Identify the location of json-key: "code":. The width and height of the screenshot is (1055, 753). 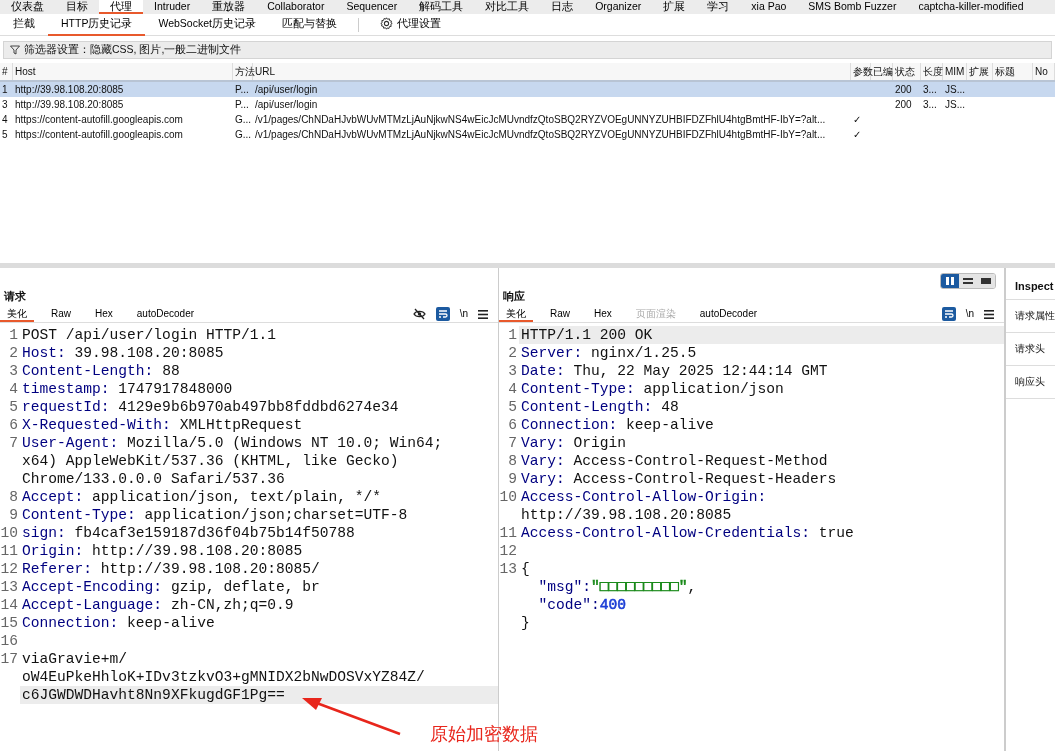
(560, 604).